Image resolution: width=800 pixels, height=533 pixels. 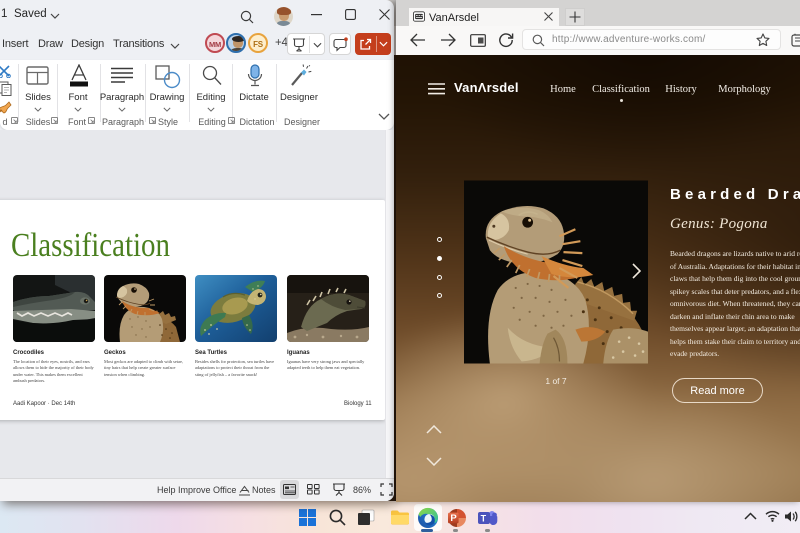 What do you see at coordinates (453, 518) in the screenshot?
I see `svg-text: P` at bounding box center [453, 518].